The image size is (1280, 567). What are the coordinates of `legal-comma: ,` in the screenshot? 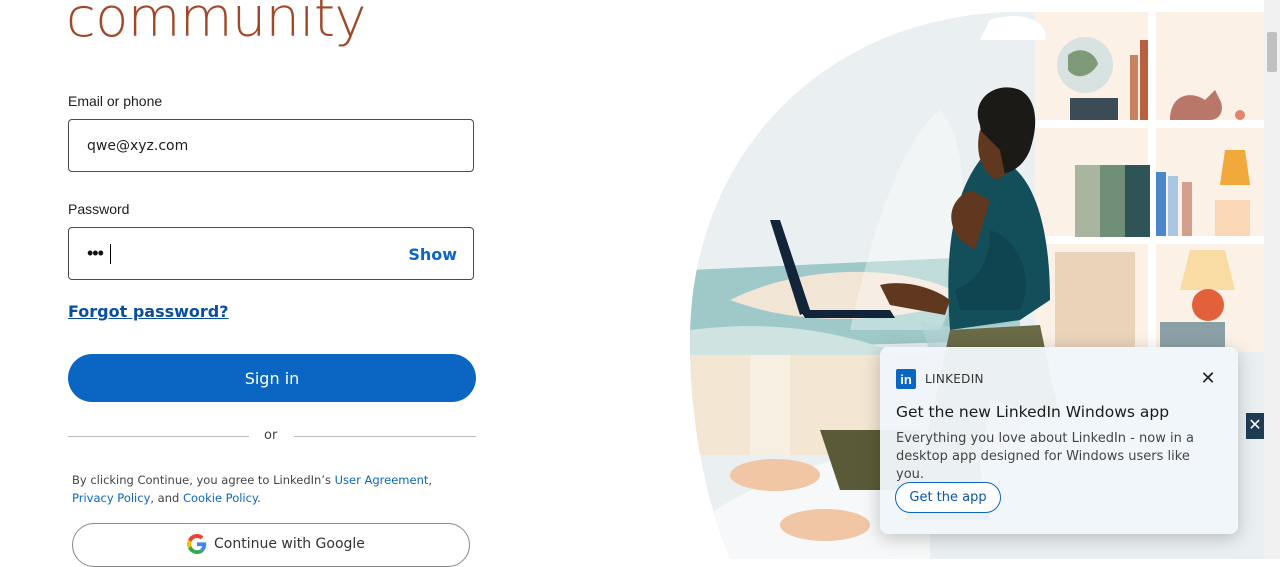 It's located at (430, 480).